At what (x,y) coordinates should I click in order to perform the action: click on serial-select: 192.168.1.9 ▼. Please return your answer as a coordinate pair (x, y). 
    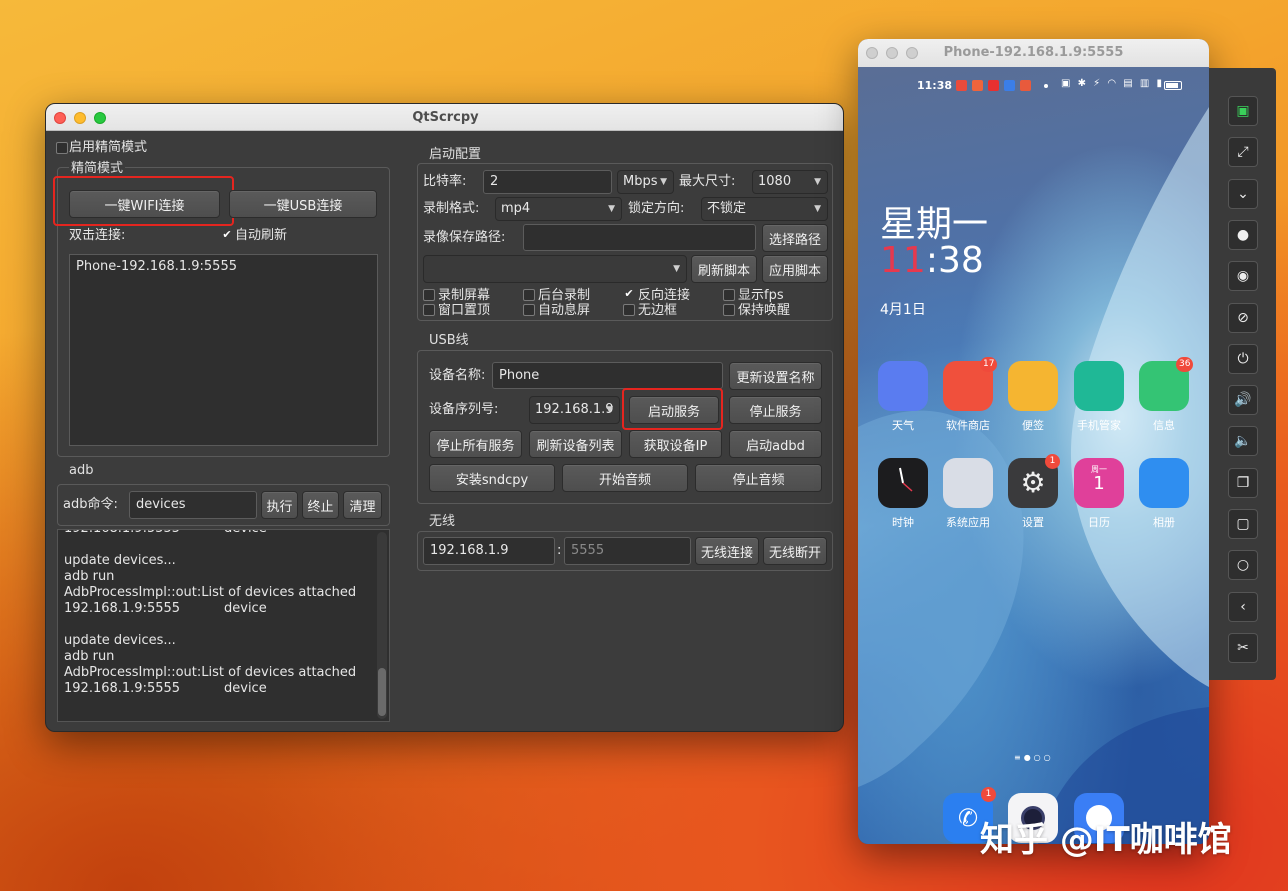
    Looking at the image, I should click on (574, 410).